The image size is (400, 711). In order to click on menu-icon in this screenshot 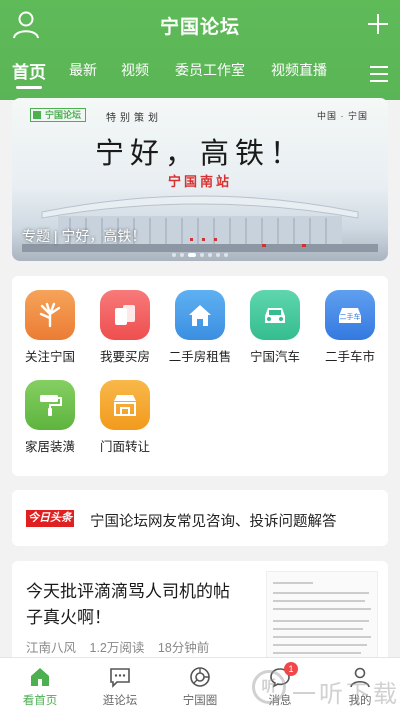, I will do `click(379, 74)`.